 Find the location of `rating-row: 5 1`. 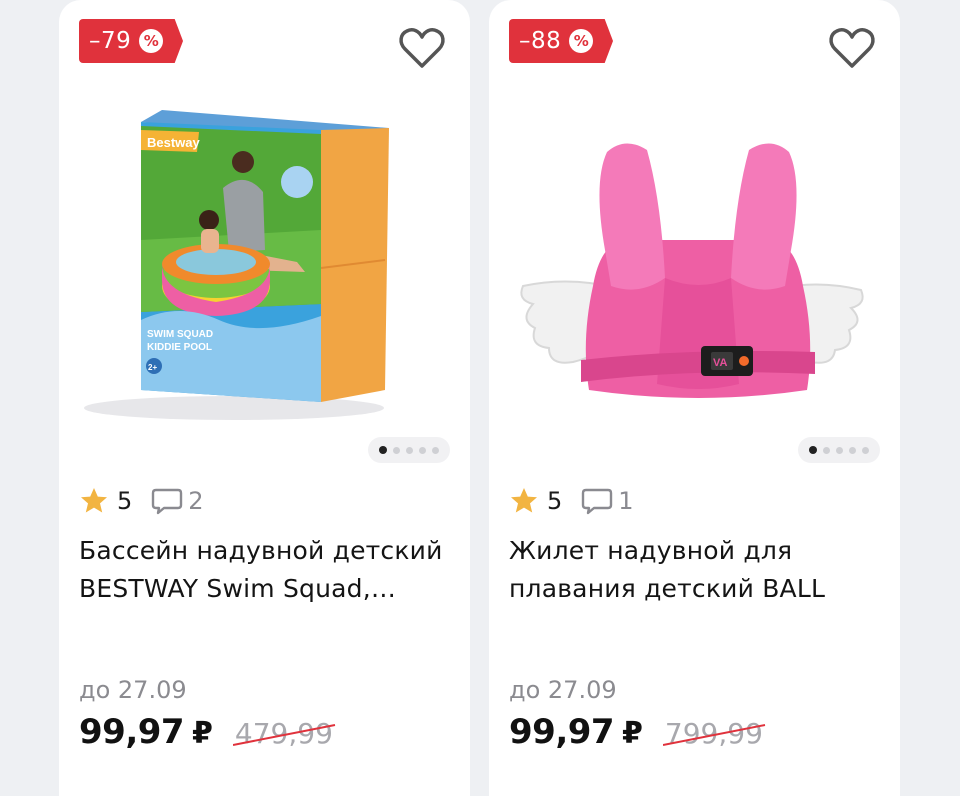

rating-row: 5 1 is located at coordinates (571, 501).